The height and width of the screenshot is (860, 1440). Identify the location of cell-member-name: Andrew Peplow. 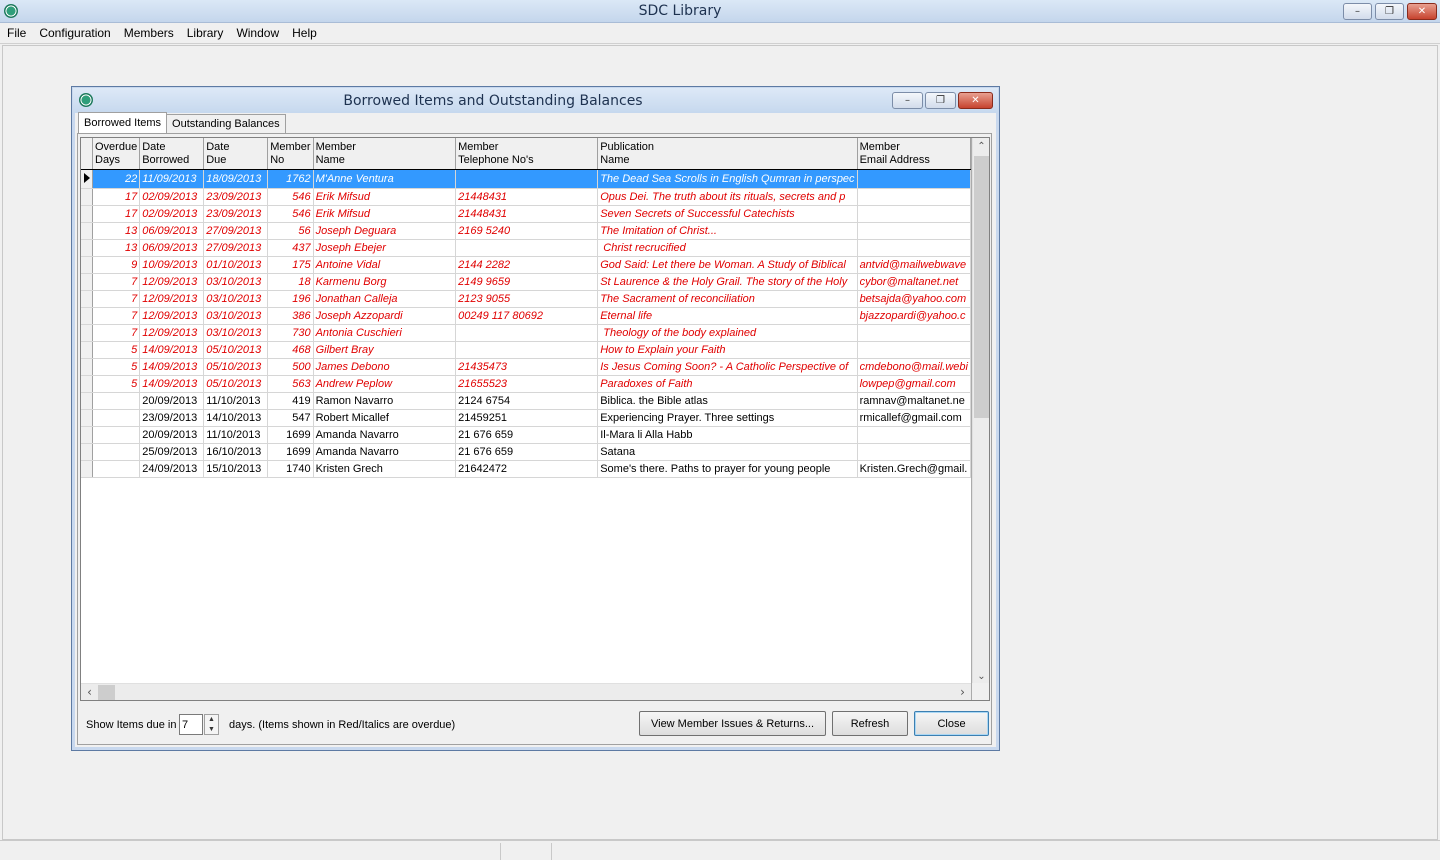
(385, 384).